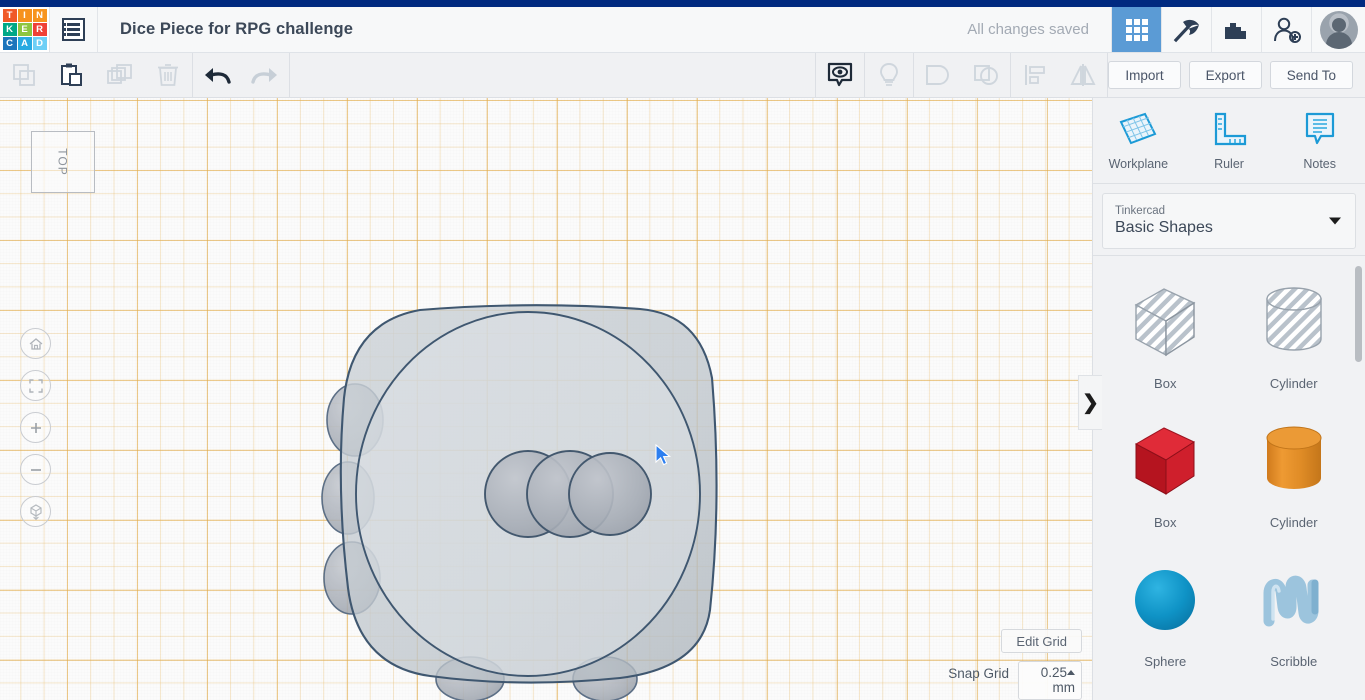  What do you see at coordinates (1041, 641) in the screenshot?
I see `edit-grid-button: Edit Grid` at bounding box center [1041, 641].